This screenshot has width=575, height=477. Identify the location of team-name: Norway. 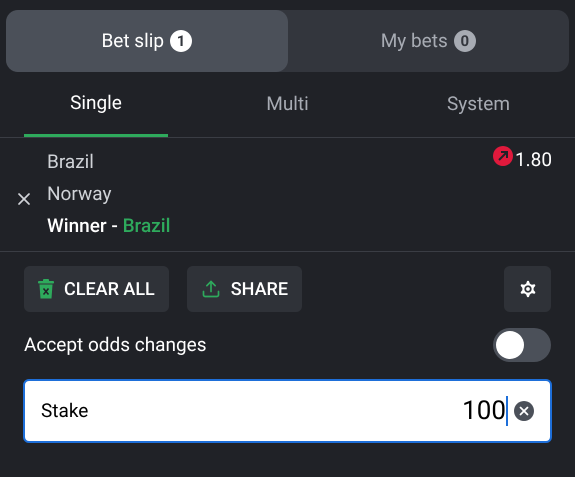
(79, 194).